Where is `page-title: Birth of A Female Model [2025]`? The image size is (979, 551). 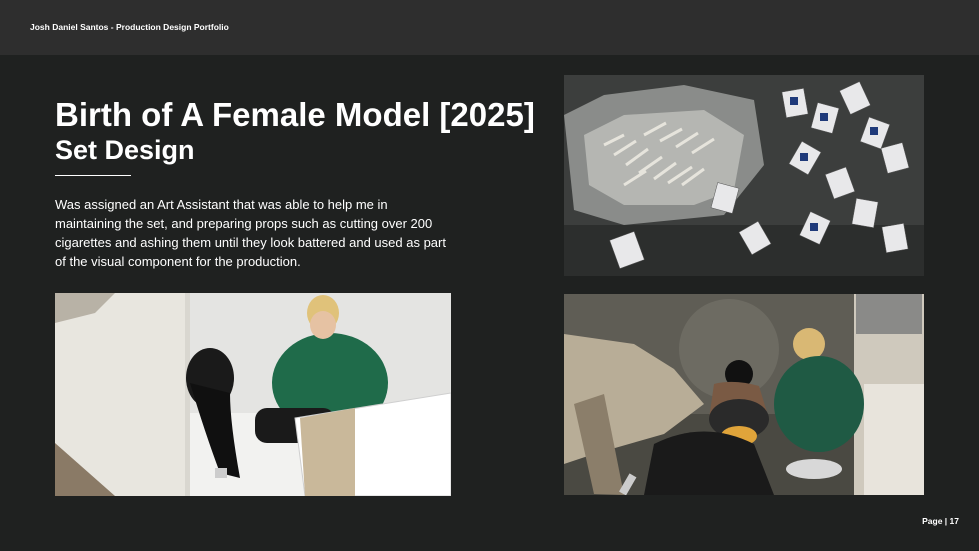
page-title: Birth of A Female Model [2025] is located at coordinates (295, 114).